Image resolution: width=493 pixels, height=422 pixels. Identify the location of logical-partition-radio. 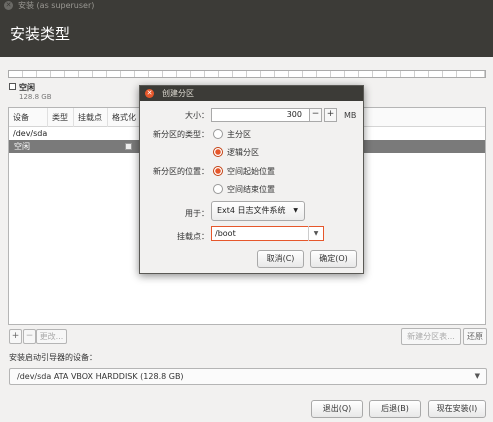
(218, 152).